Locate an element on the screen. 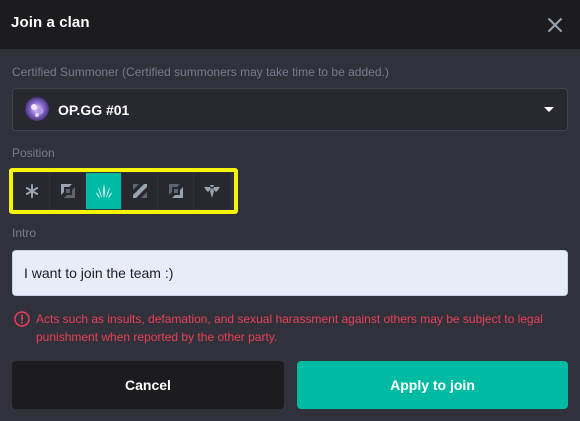 This screenshot has height=421, width=580. position-support is located at coordinates (212, 191).